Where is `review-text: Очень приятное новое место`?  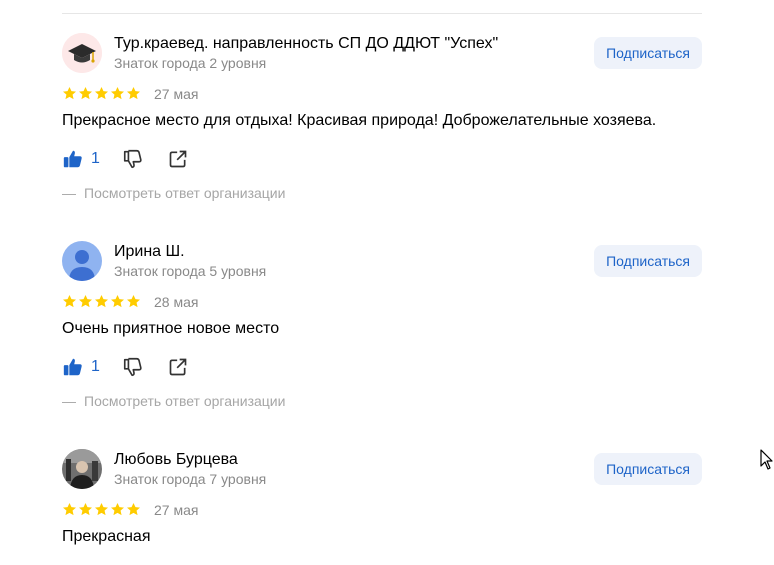
review-text: Очень приятное новое место is located at coordinates (171, 328).